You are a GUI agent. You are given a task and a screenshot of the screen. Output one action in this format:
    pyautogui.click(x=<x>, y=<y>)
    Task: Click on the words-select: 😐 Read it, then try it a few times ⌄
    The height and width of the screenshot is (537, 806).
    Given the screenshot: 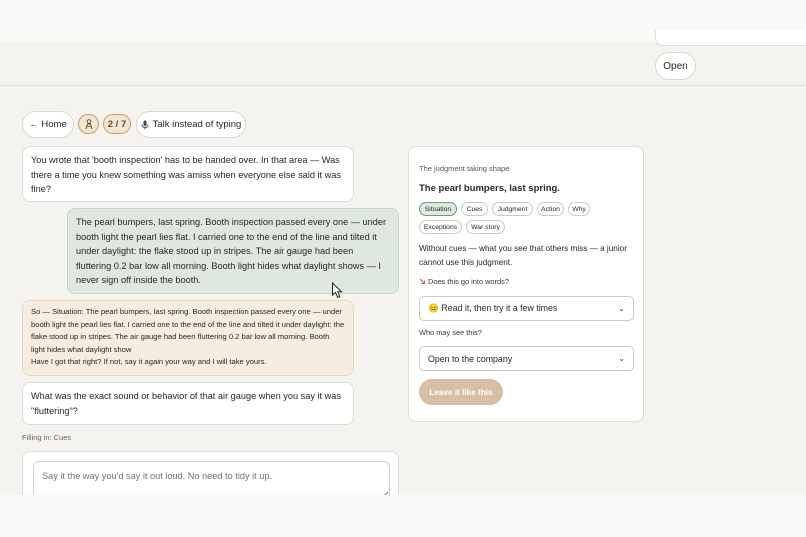 What is the action you would take?
    pyautogui.click(x=526, y=308)
    